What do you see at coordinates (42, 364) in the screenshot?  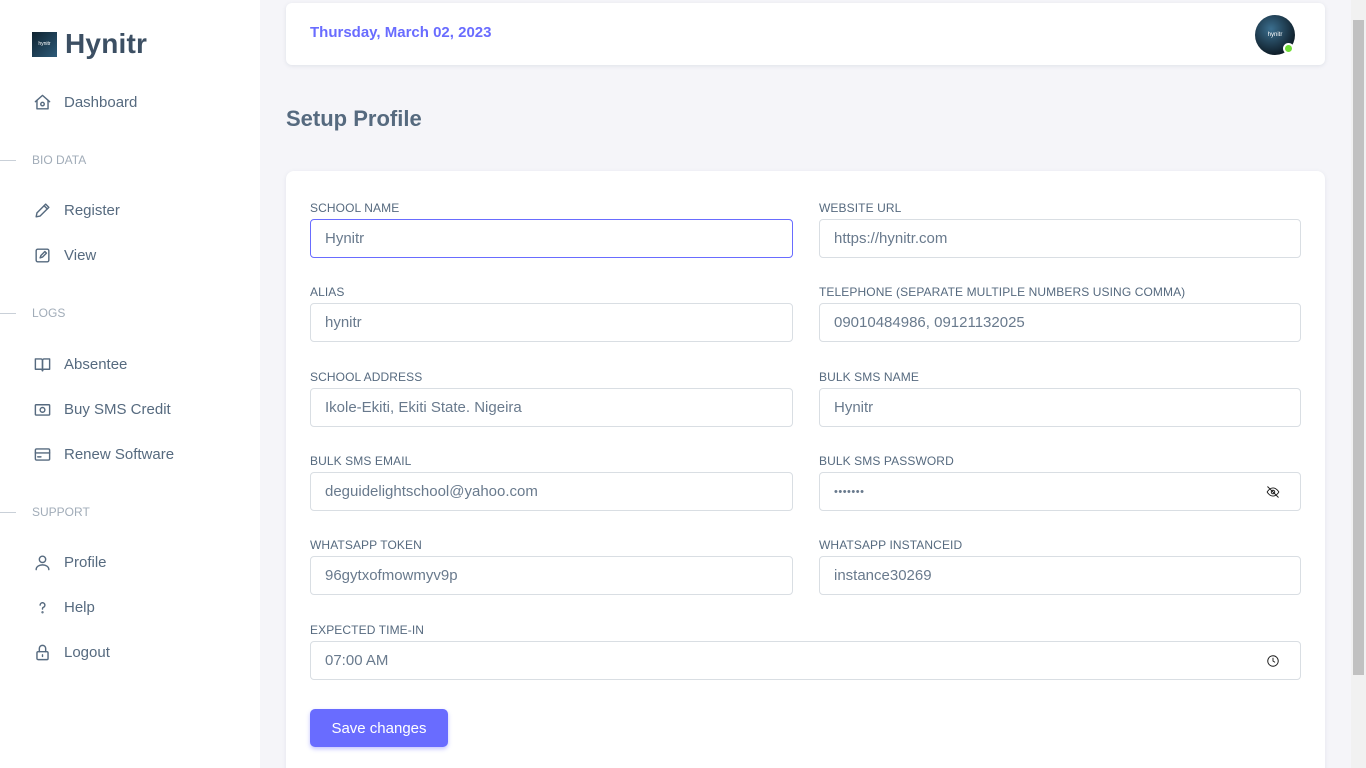 I see `book-open-icon` at bounding box center [42, 364].